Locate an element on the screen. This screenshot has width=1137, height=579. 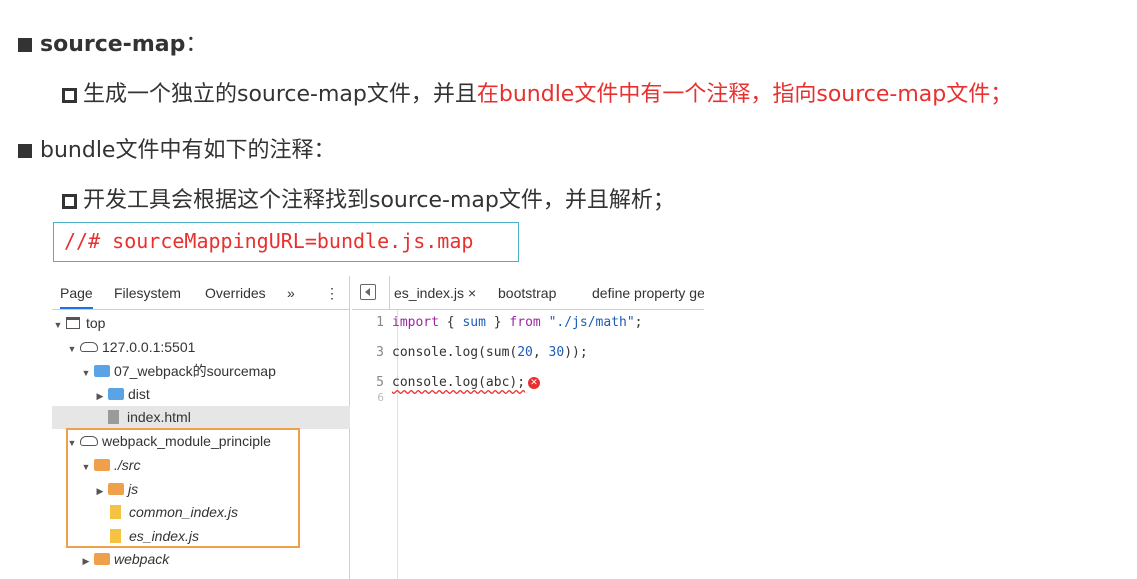
kebab-menu-icon: ⋮ is located at coordinates (332, 293).